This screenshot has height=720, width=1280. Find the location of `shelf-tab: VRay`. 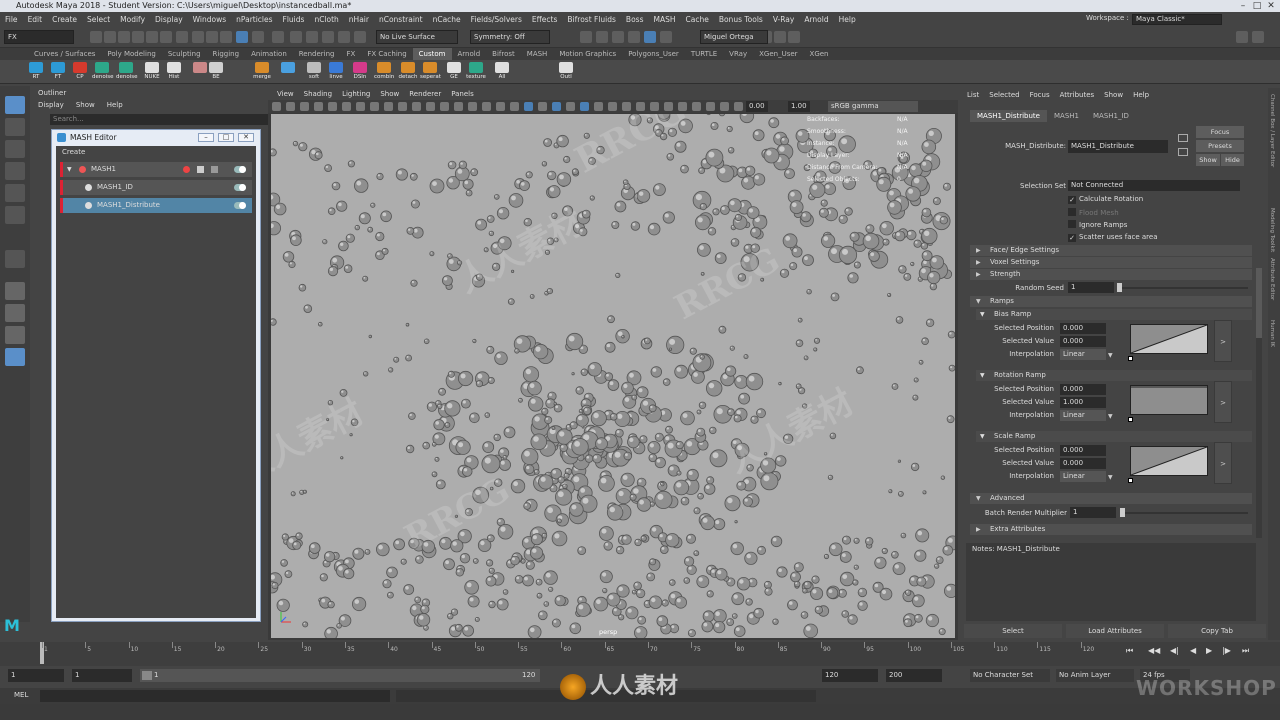

shelf-tab: VRay is located at coordinates (738, 54).